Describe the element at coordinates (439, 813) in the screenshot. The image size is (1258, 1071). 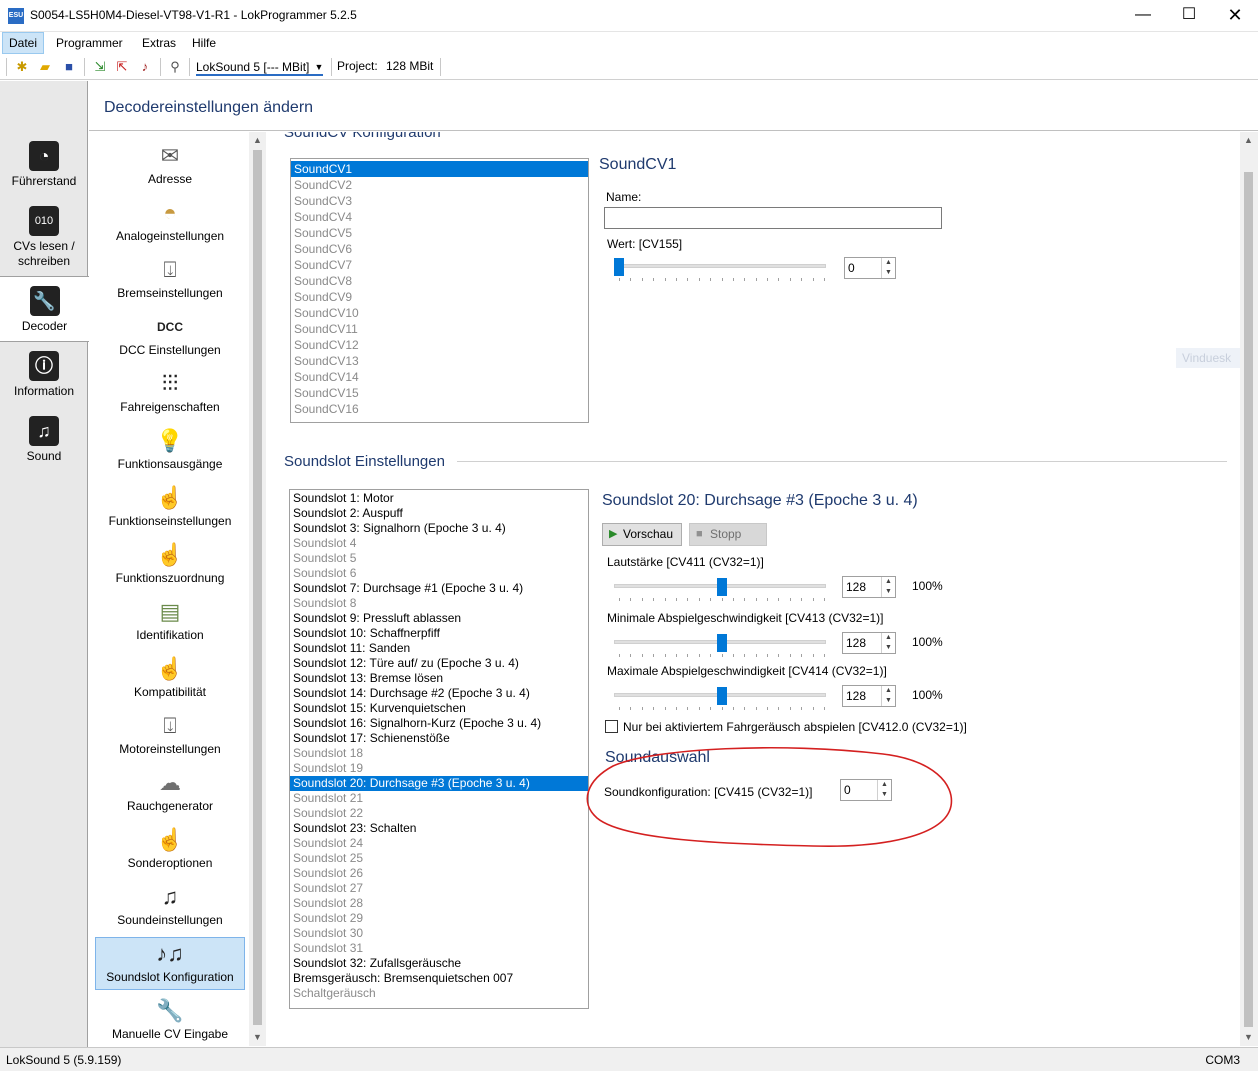
I see `soundslot-list-item: Soundslot 22` at that location.